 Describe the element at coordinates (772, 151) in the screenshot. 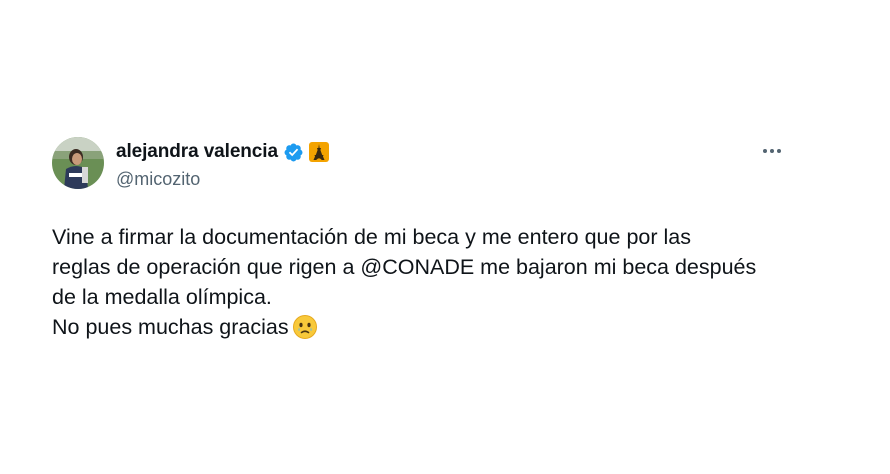

I see `more-horizontal-icon` at that location.